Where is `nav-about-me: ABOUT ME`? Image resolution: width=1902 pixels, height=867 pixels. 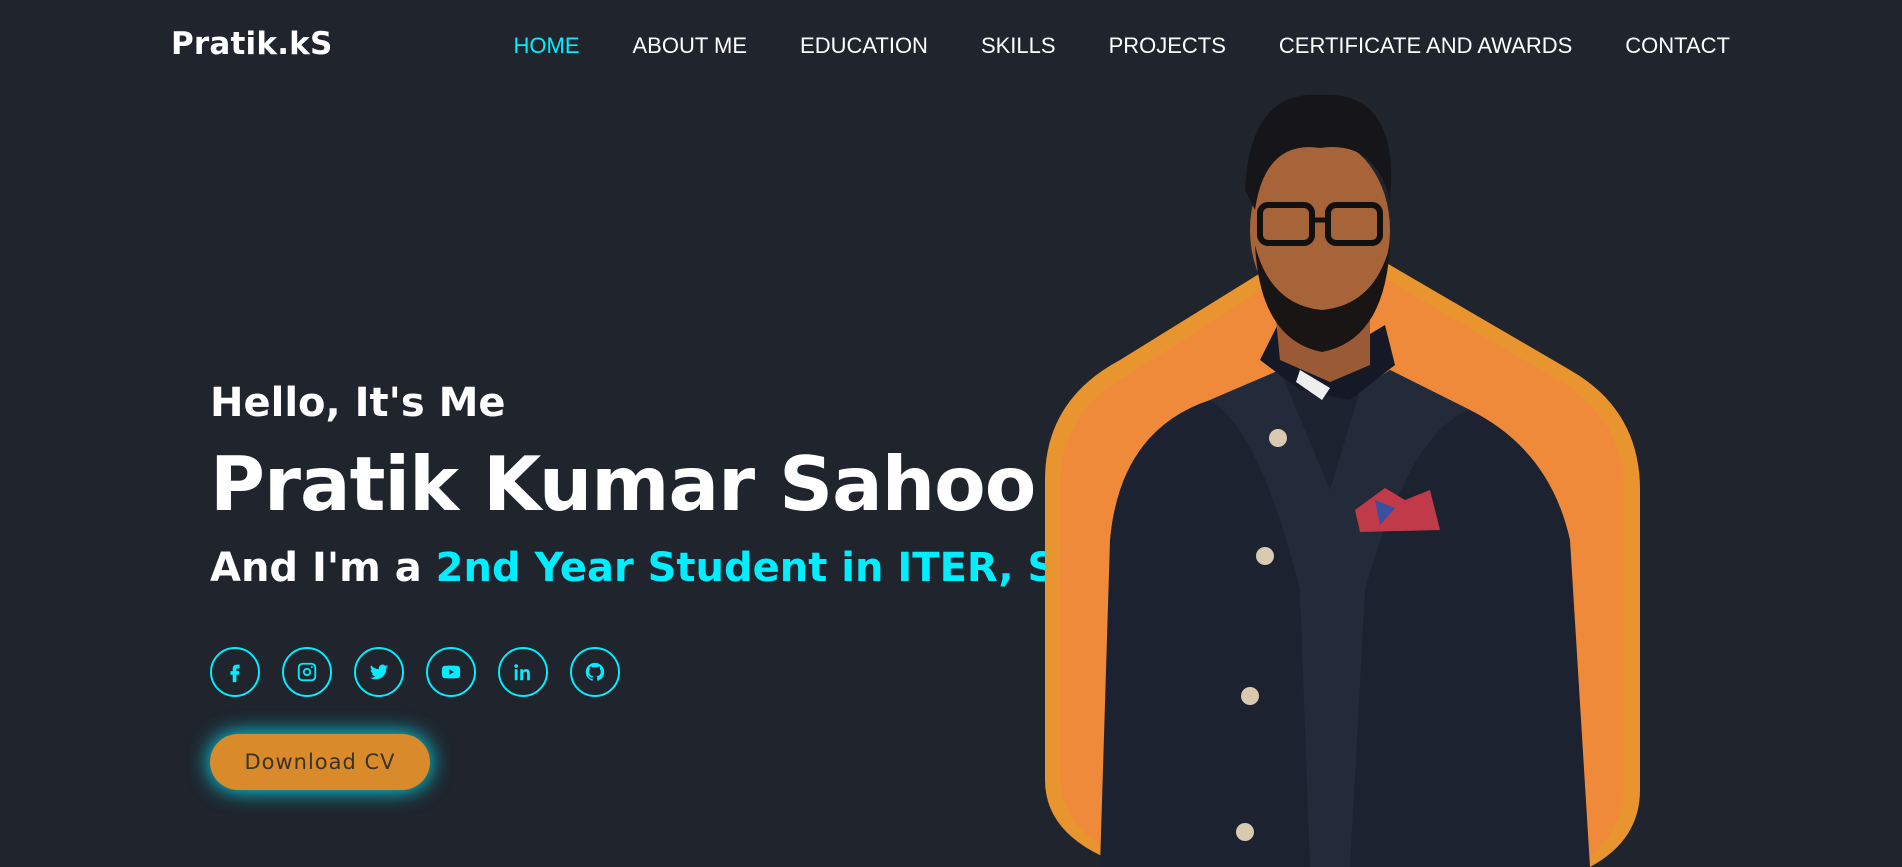 nav-about-me: ABOUT ME is located at coordinates (690, 46).